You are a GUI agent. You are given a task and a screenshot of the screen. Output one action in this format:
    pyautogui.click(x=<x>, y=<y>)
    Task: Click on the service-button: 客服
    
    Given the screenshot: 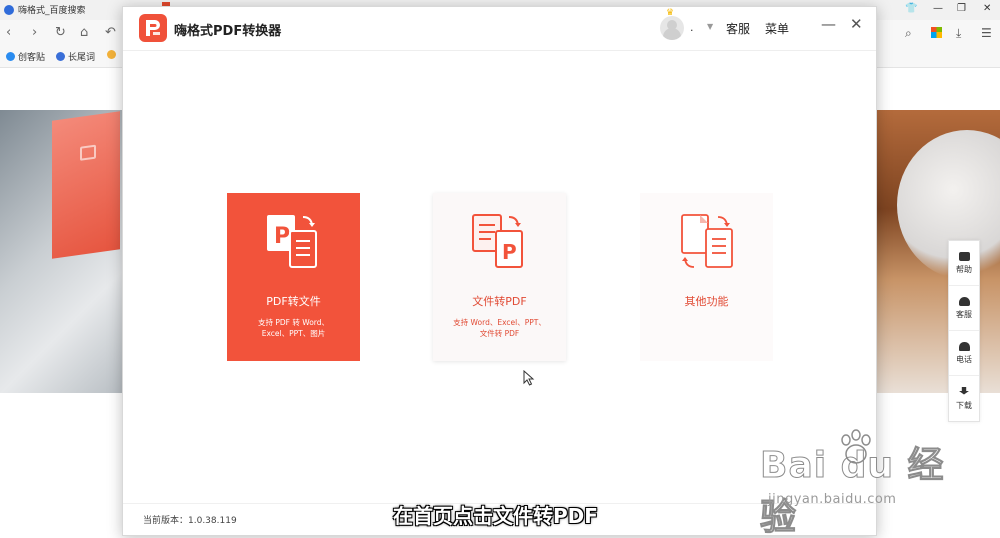 What is the action you would take?
    pyautogui.click(x=738, y=28)
    